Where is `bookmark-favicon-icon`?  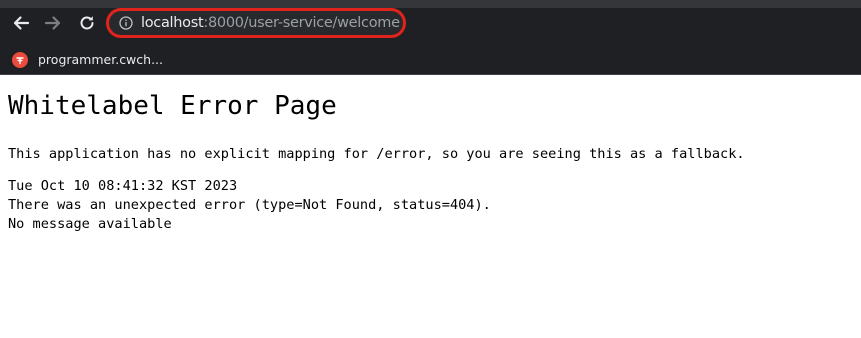 bookmark-favicon-icon is located at coordinates (20, 59).